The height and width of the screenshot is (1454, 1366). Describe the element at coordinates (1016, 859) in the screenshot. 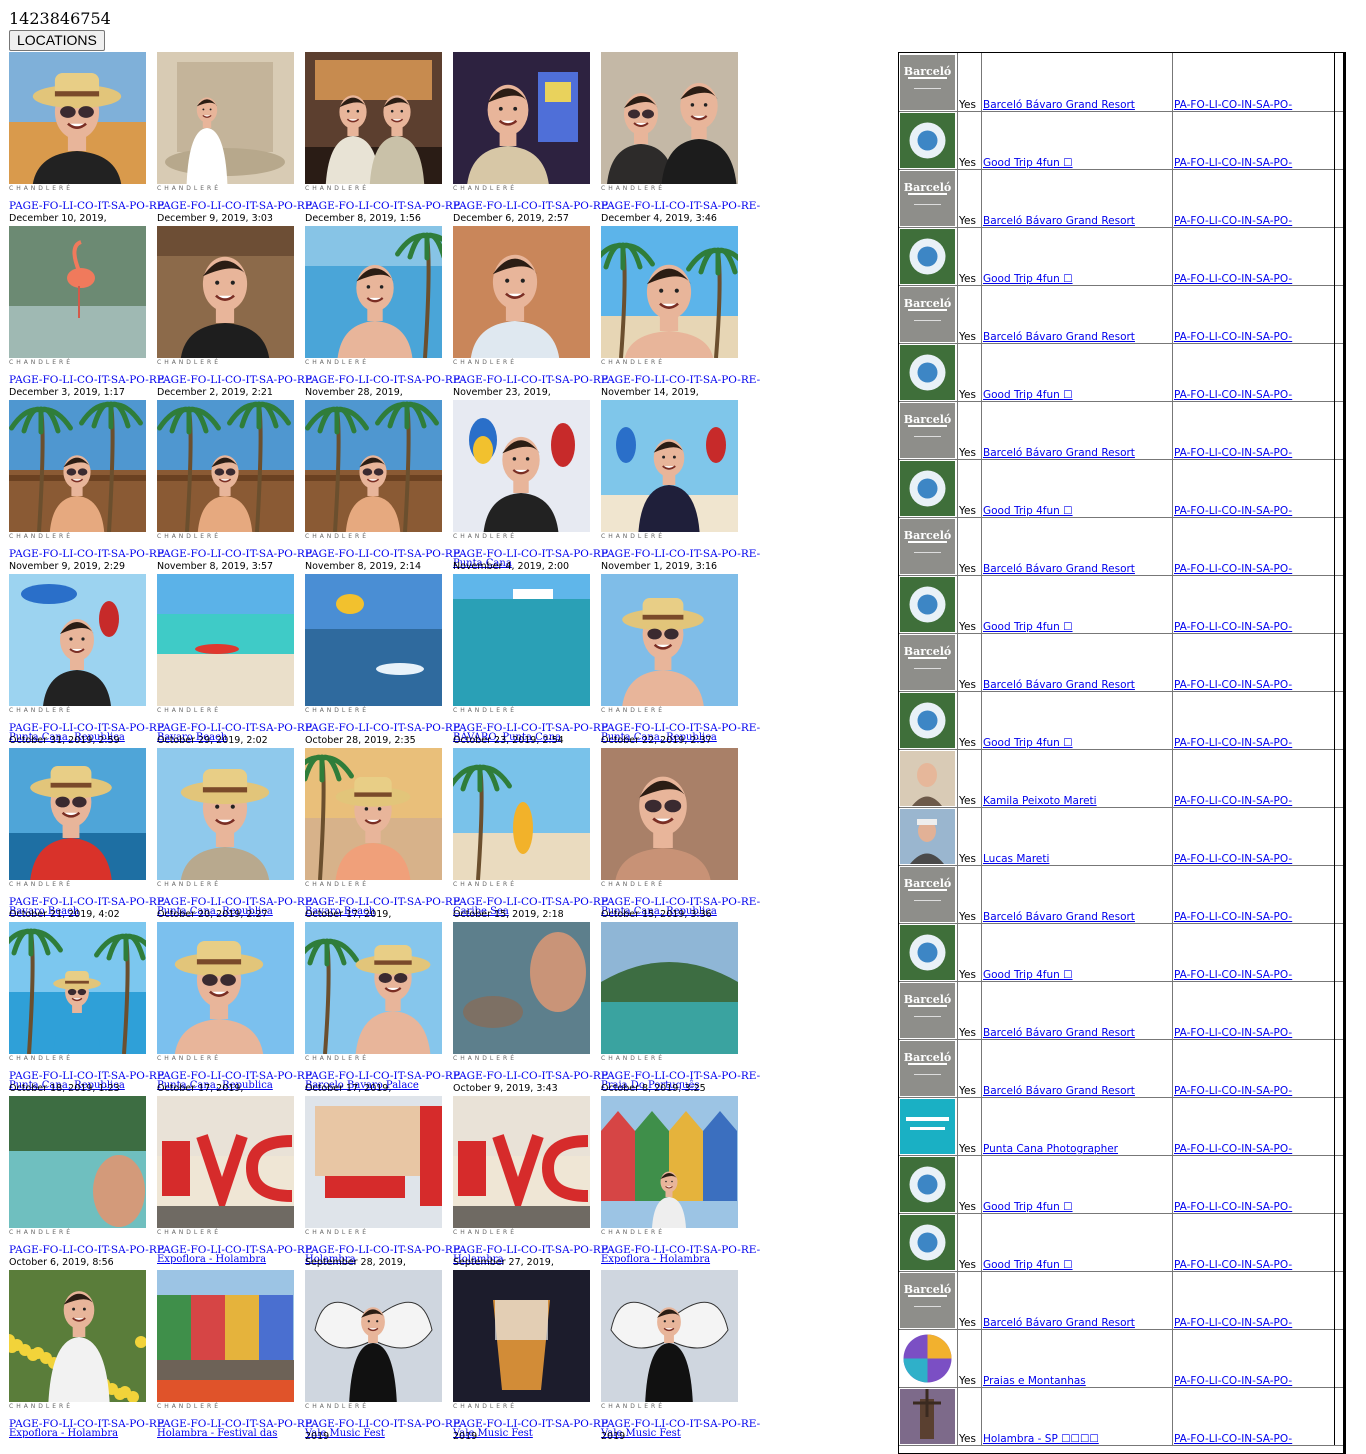

I see `location-name-link: Lucas Mareti` at that location.